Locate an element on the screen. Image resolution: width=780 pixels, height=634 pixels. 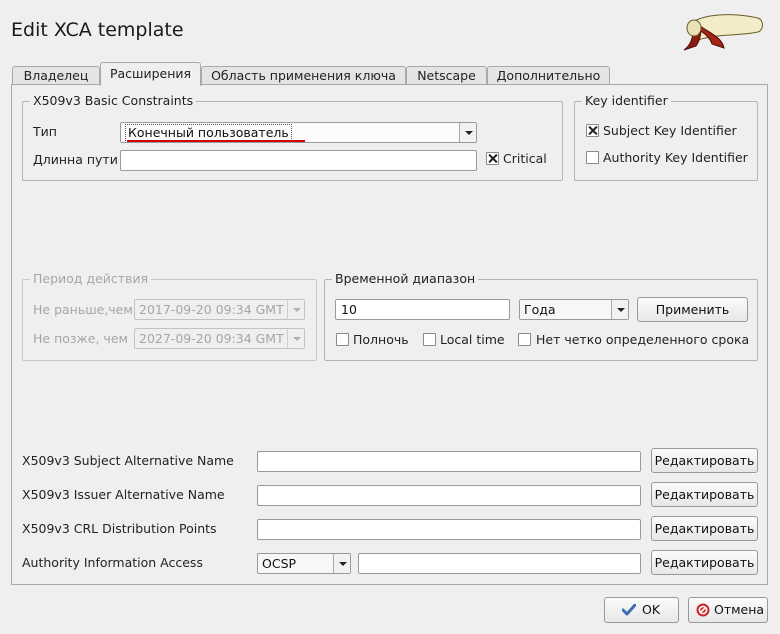
window-title: Edit XCA template is located at coordinates (97, 30).